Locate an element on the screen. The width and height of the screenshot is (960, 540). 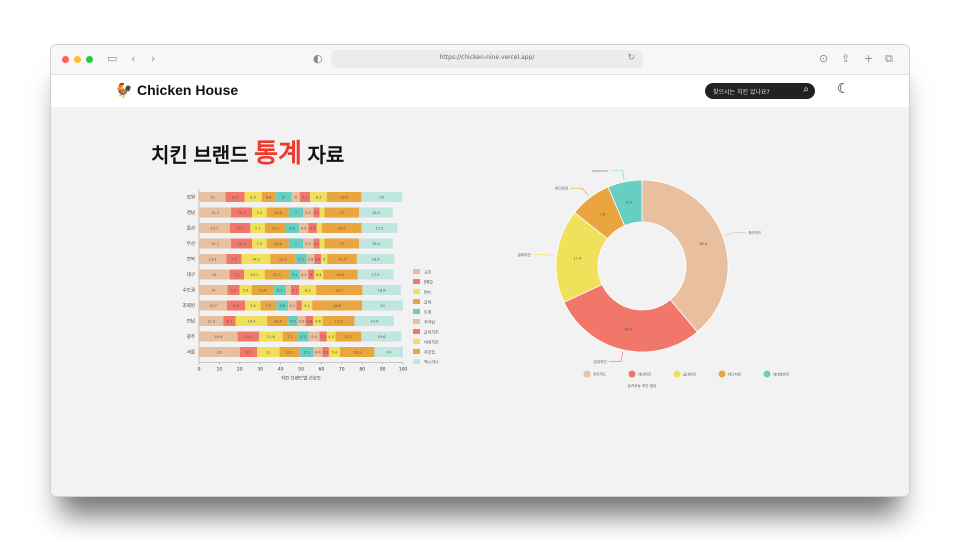
legend-label: 푸라닭 is located at coordinates (429, 321).